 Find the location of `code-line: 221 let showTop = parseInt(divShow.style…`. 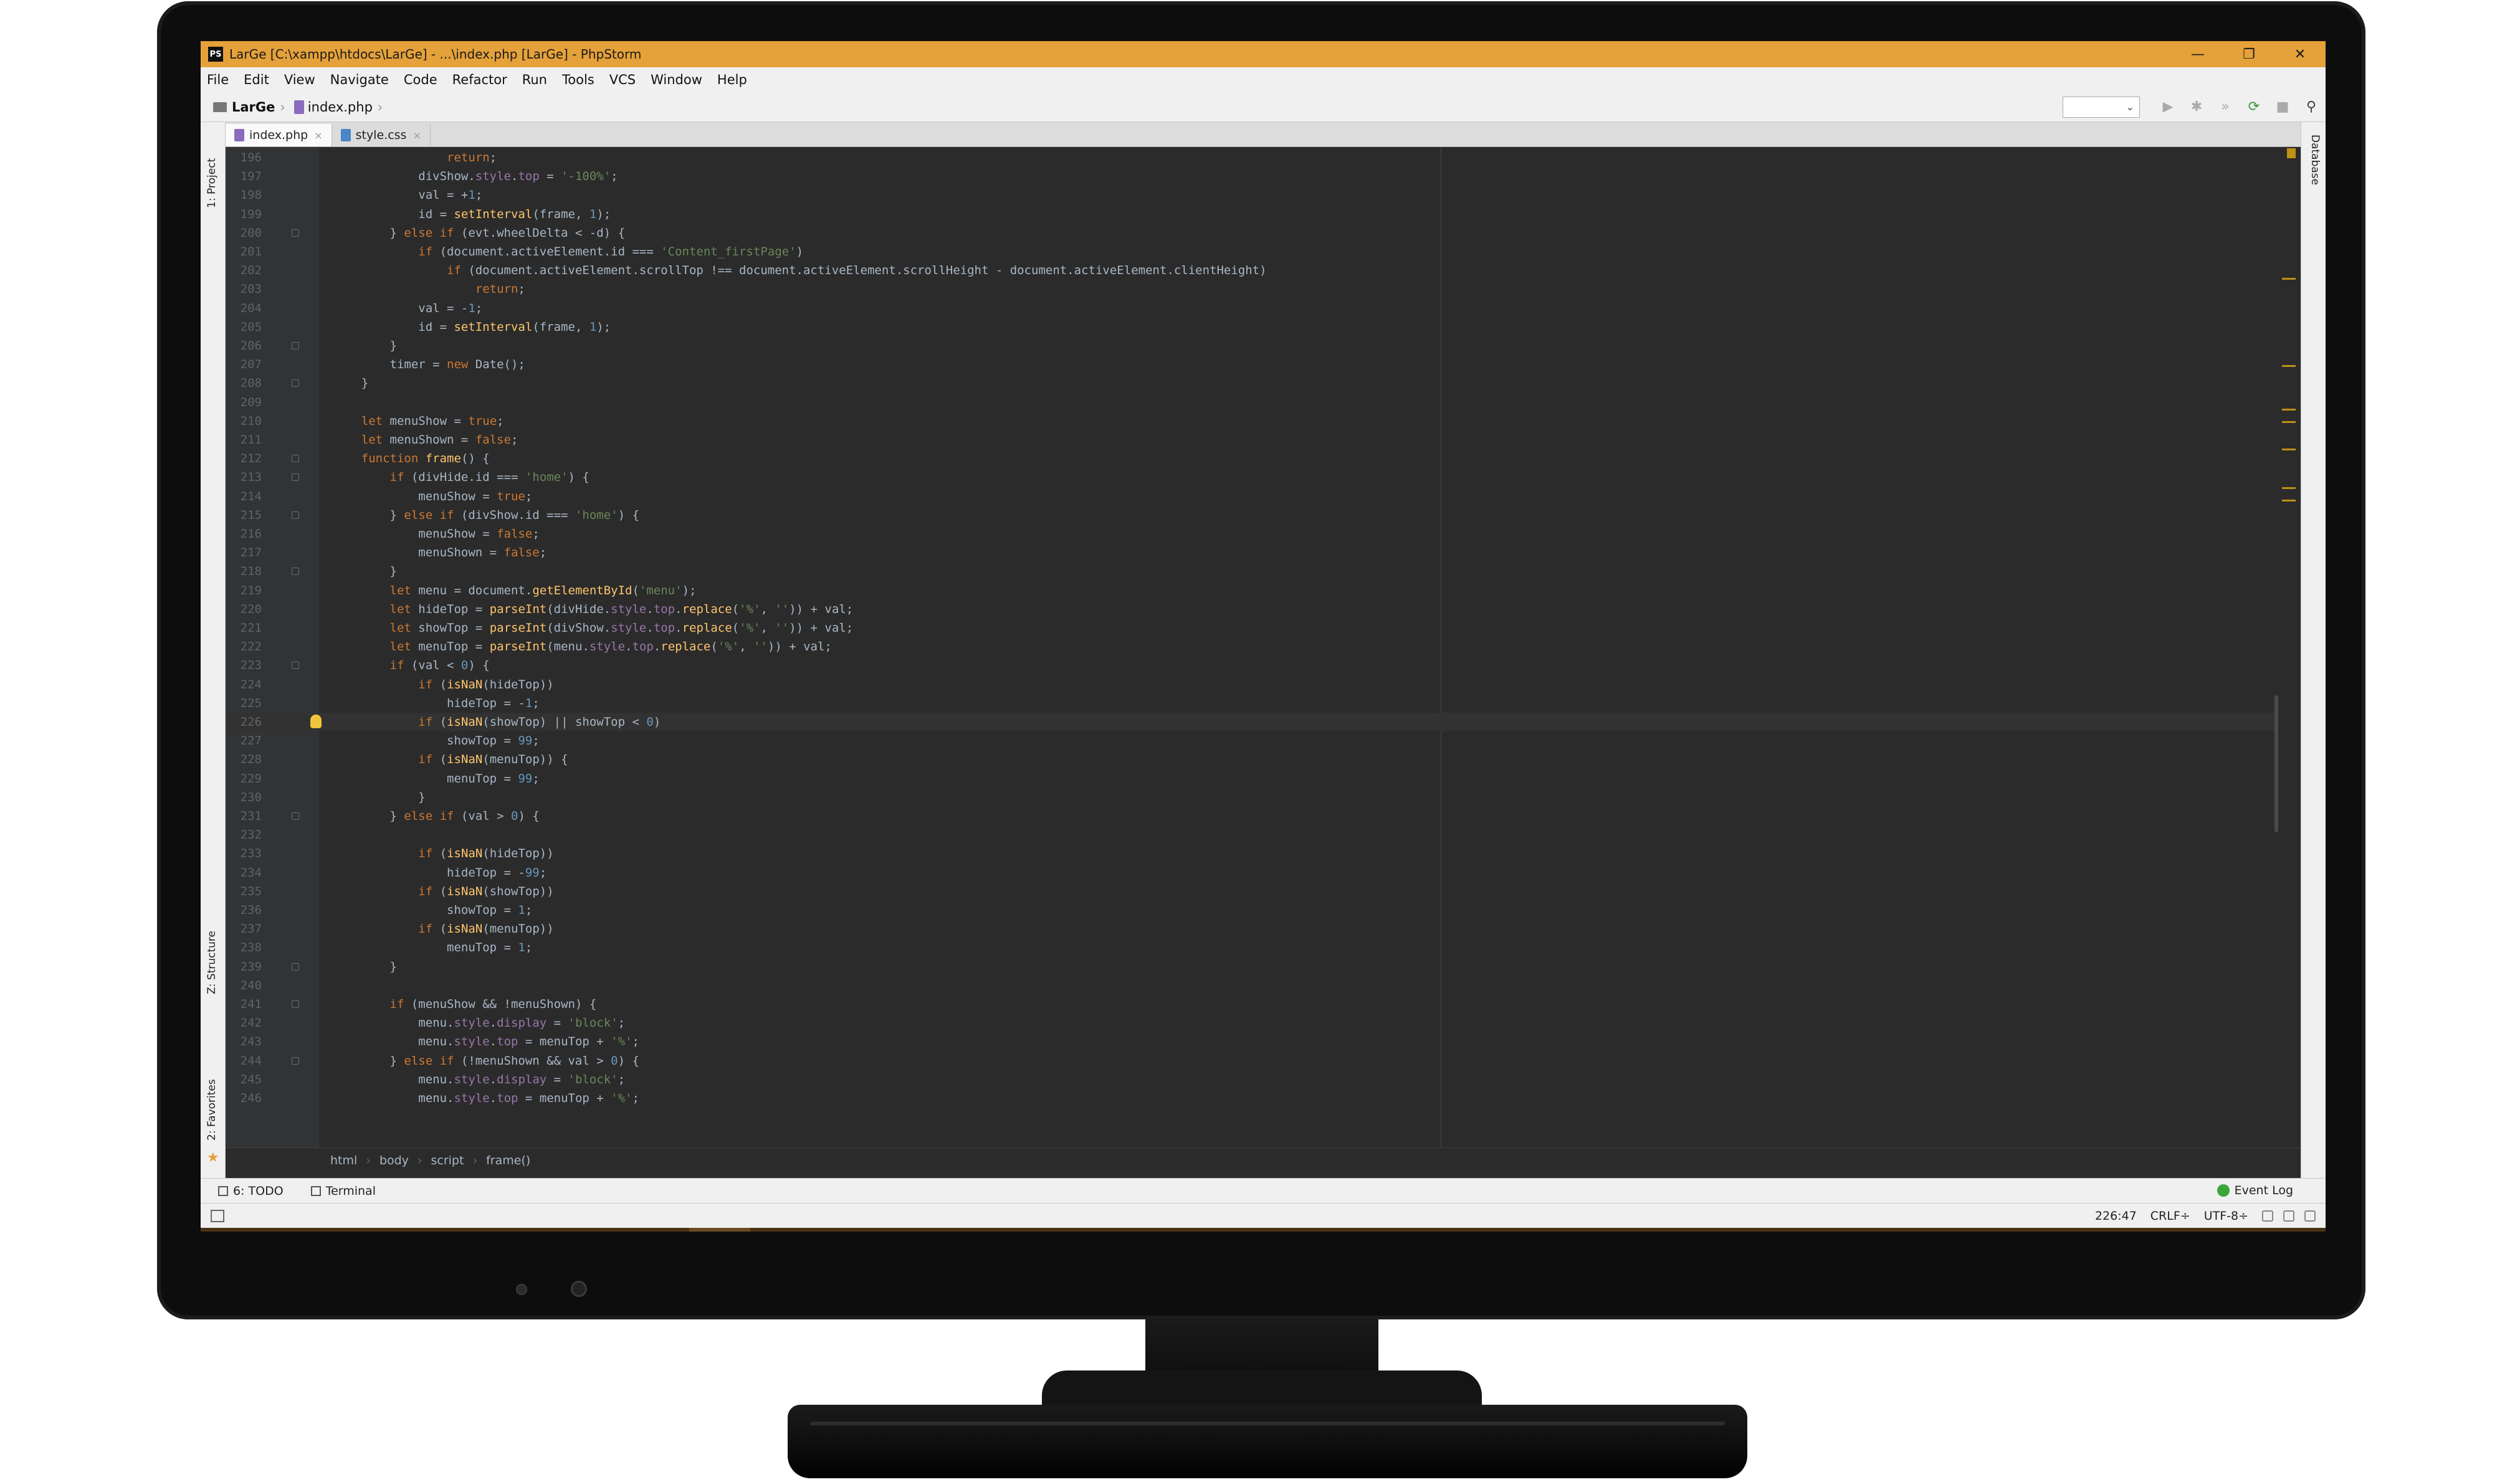

code-line: 221 let showTop = parseInt(divShow.style… is located at coordinates (1263, 628).